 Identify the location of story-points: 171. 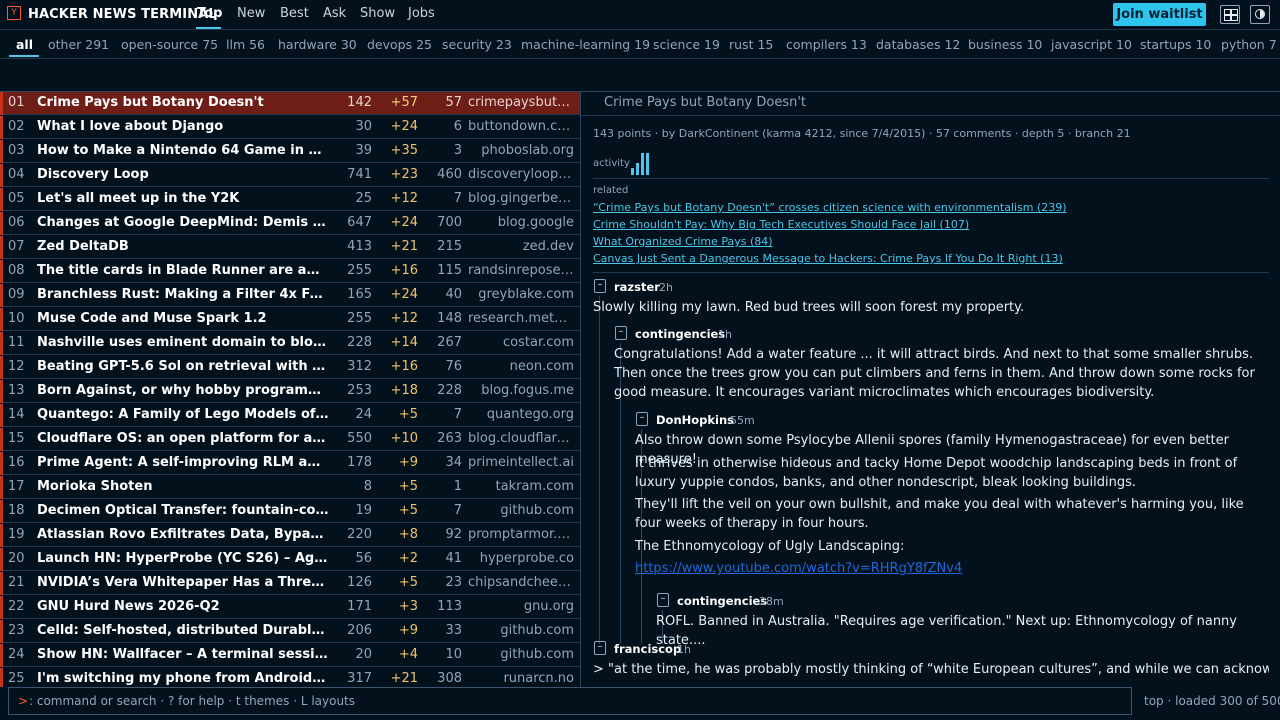
(359, 606).